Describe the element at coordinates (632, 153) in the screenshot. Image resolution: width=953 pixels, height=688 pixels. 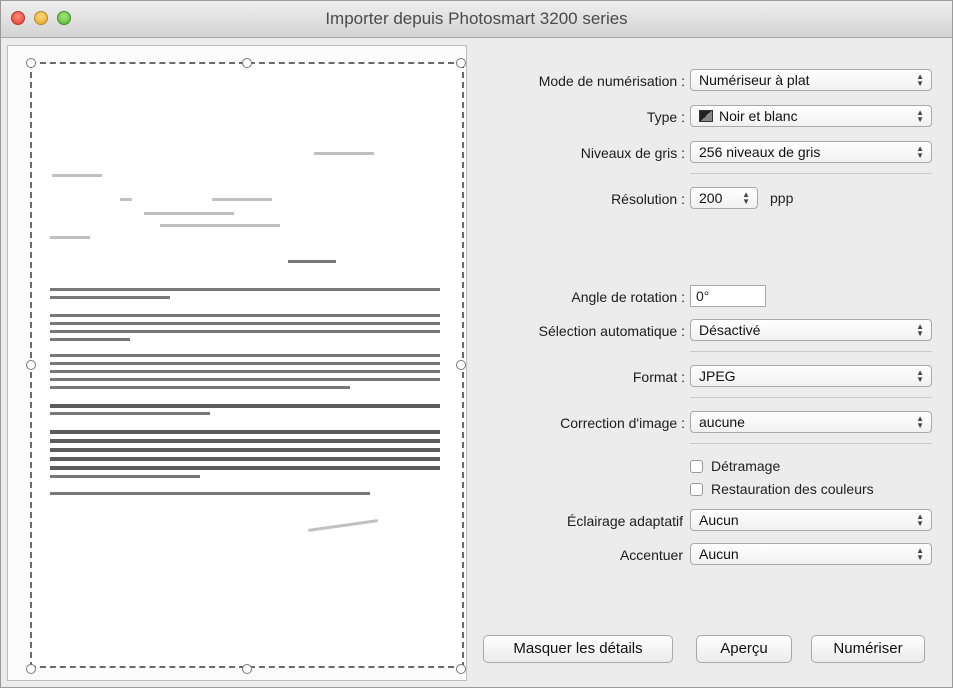
I see `gray-label: Niveaux de gris :` at that location.